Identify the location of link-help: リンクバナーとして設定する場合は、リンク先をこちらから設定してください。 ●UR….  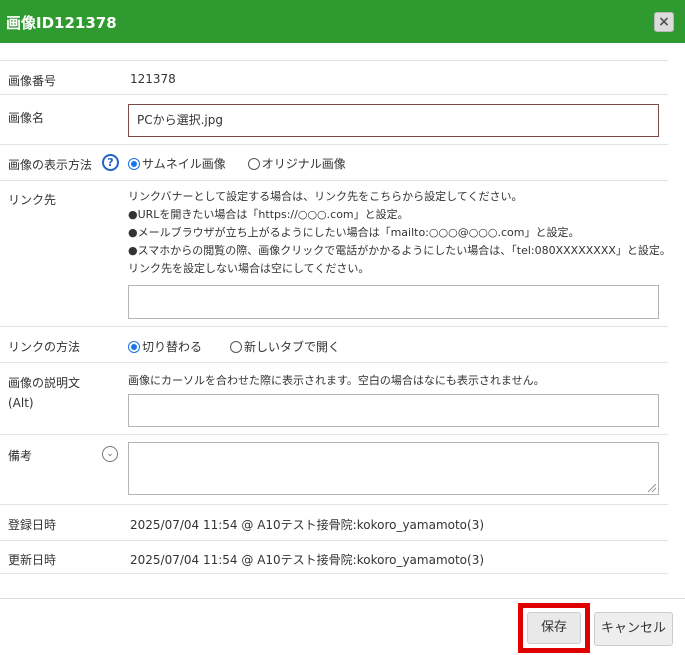
(399, 233).